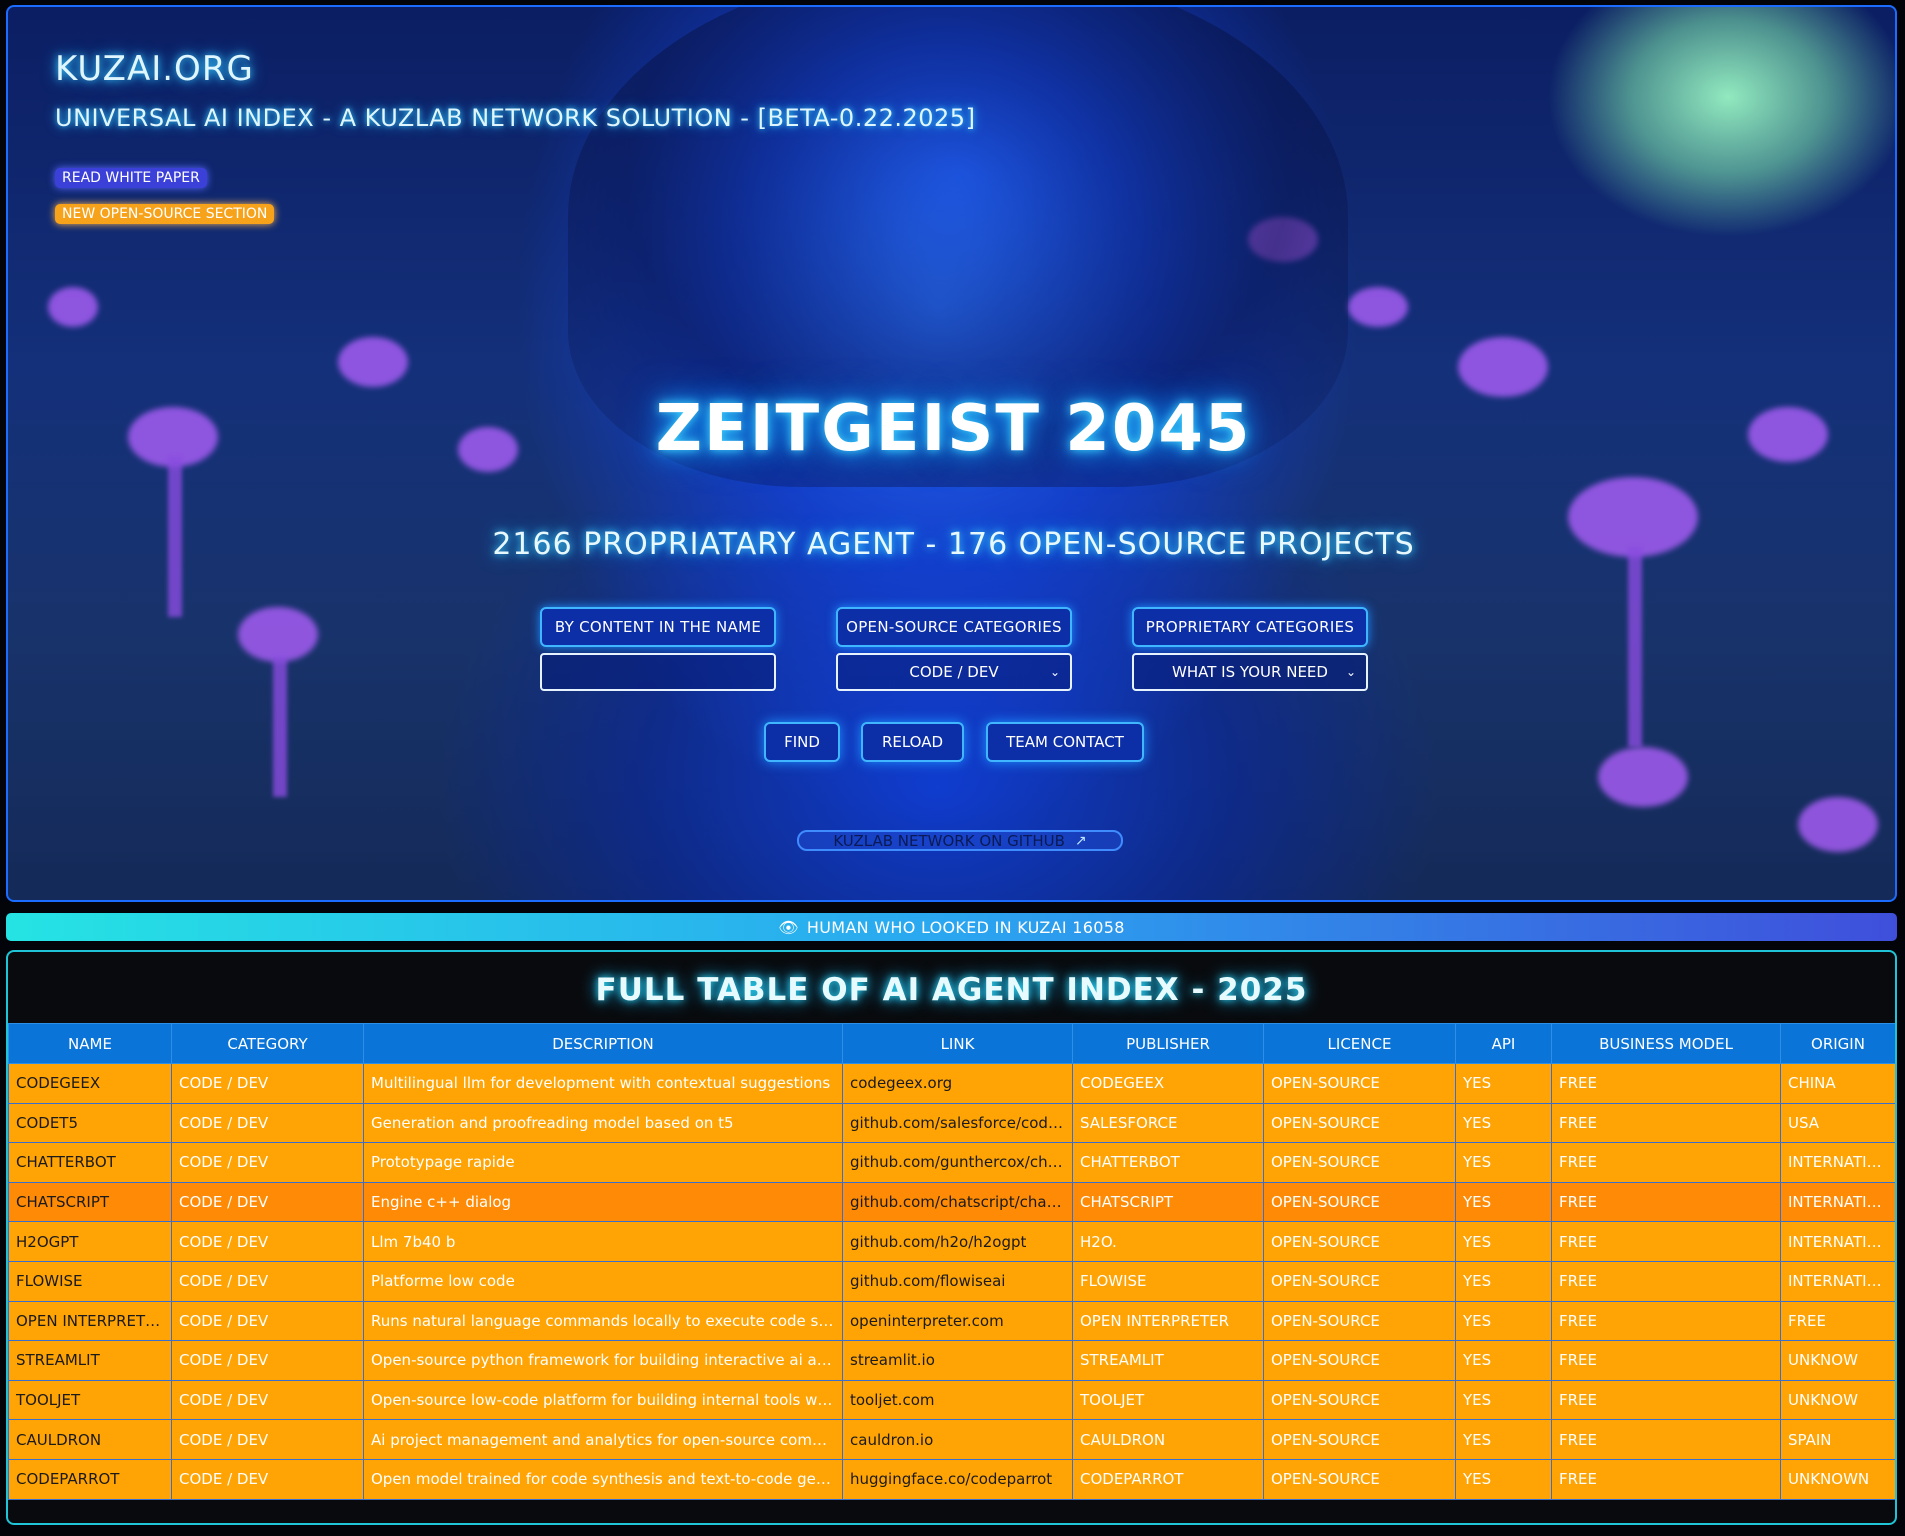  Describe the element at coordinates (802, 742) in the screenshot. I see `find-button: FIND` at that location.